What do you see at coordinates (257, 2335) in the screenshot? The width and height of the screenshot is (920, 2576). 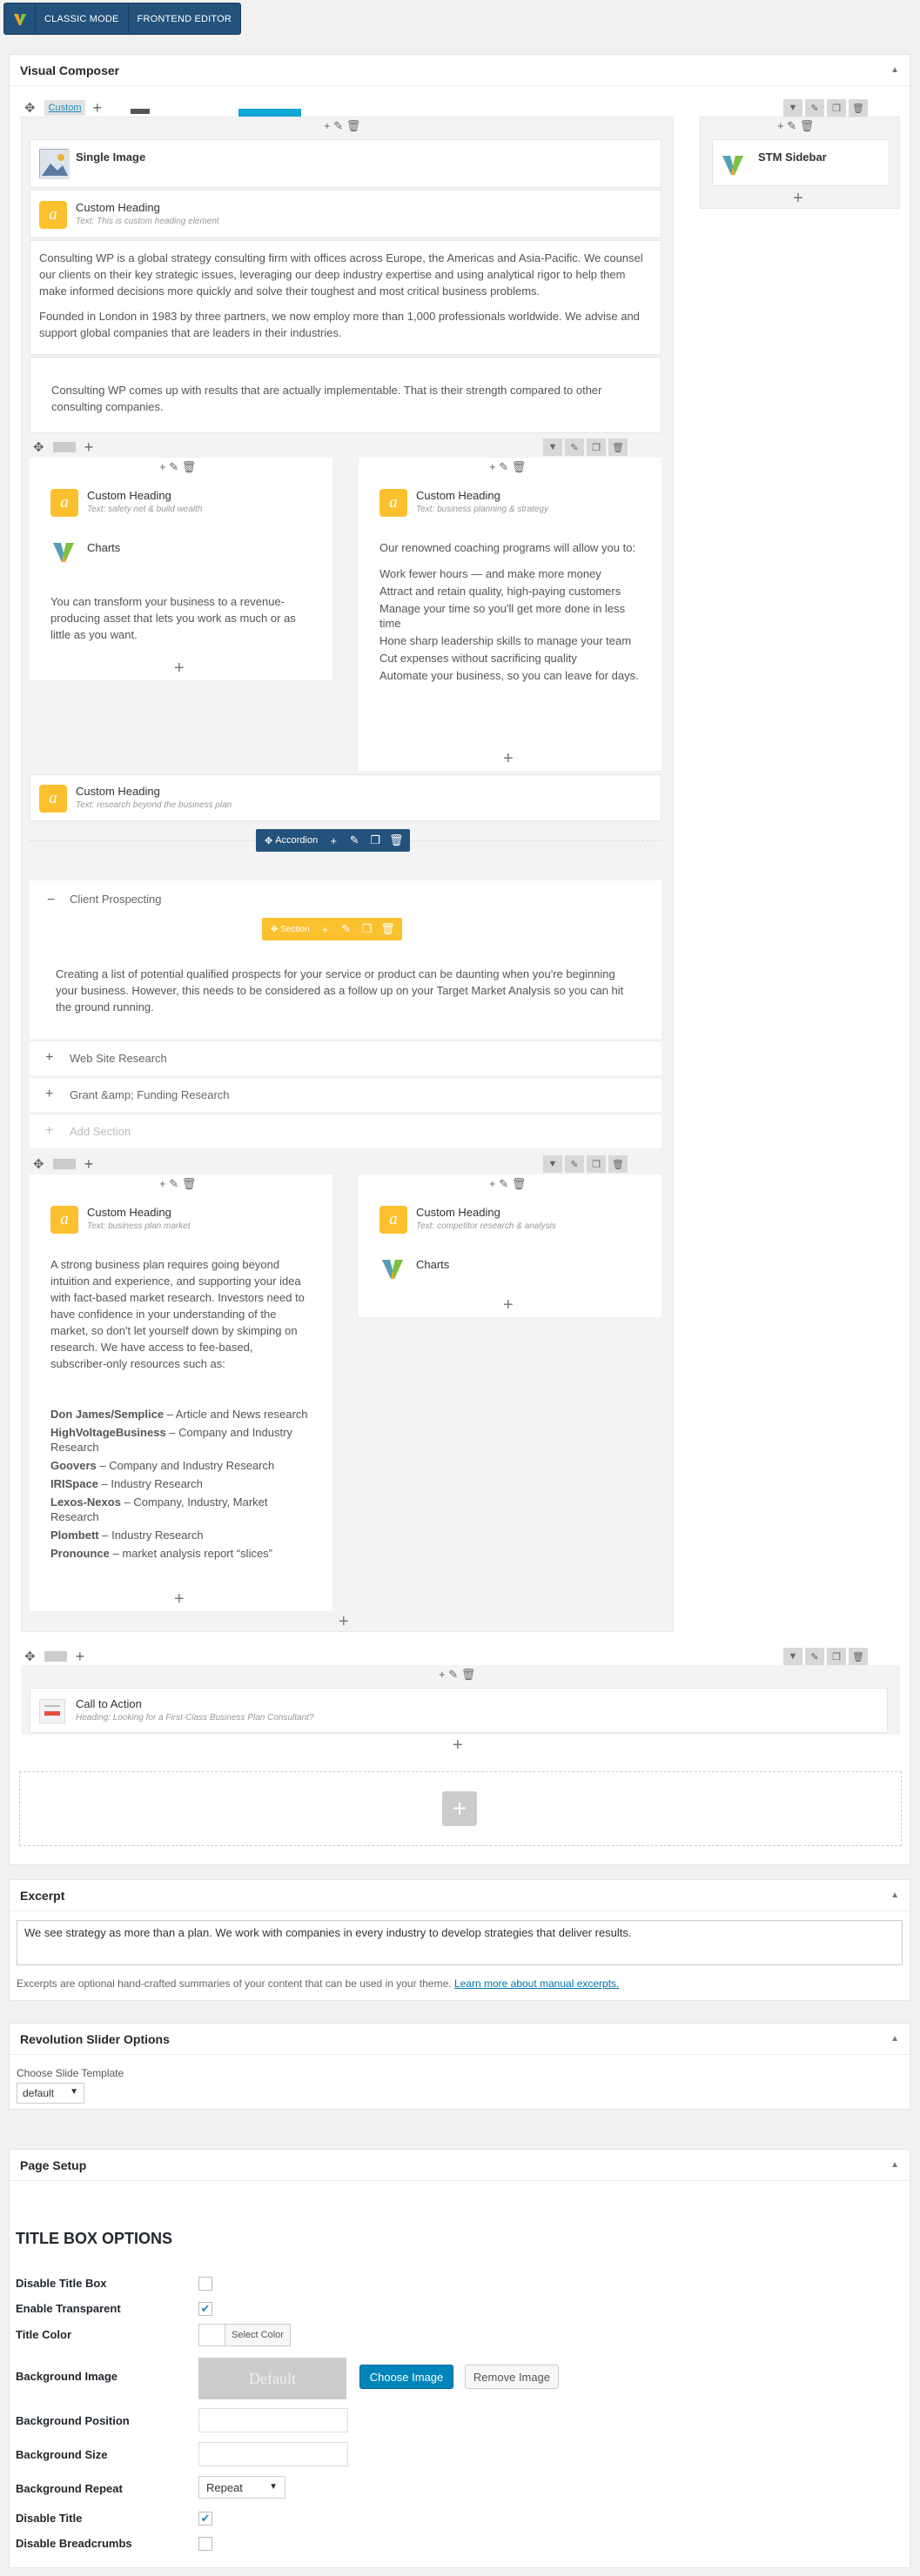 I see `select-color-button: Select Color` at bounding box center [257, 2335].